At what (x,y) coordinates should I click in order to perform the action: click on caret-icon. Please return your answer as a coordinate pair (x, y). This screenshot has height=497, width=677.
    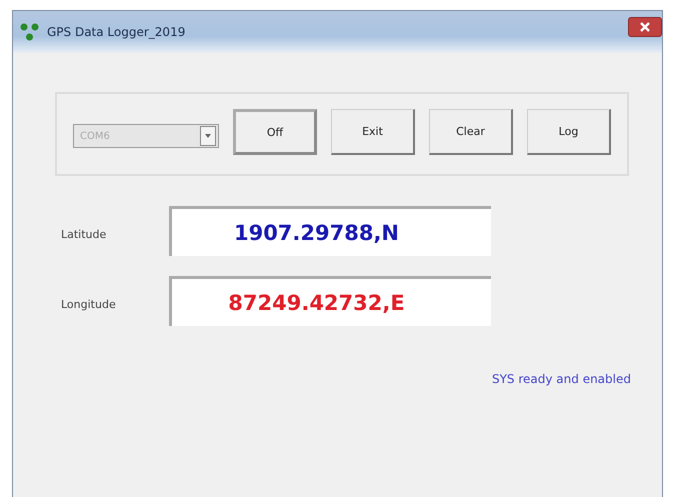
    Looking at the image, I should click on (208, 136).